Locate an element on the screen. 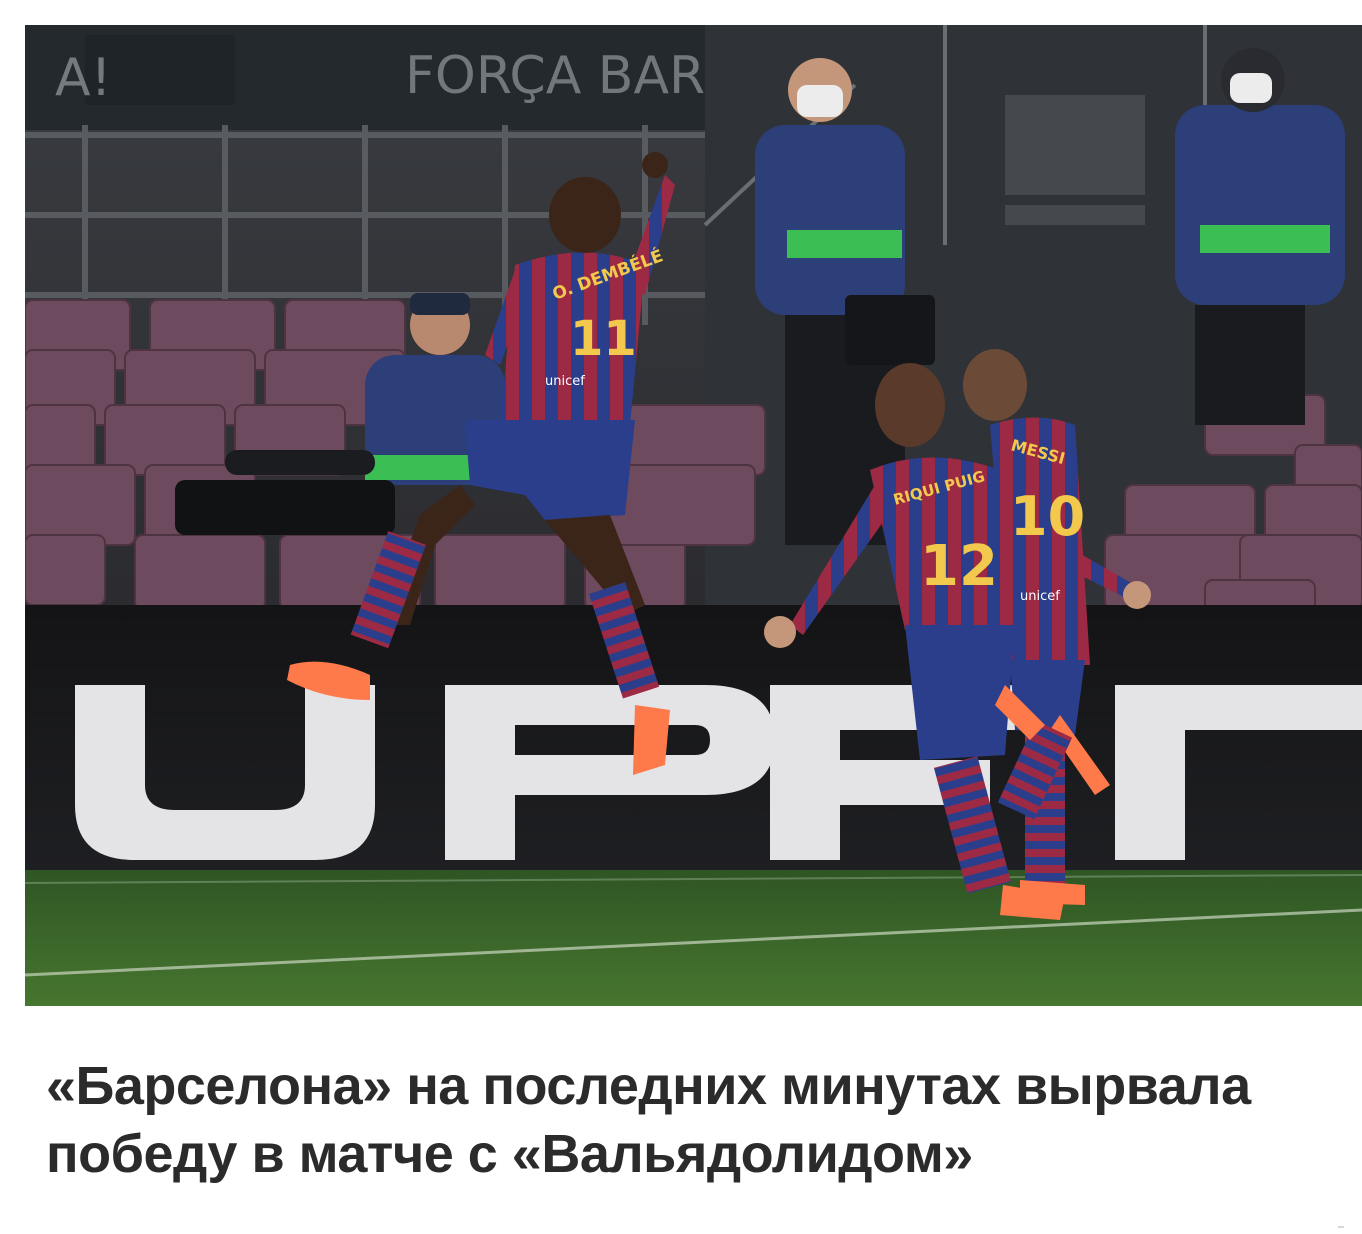 This screenshot has width=1362, height=1234. dembele-shirt-number: 11 is located at coordinates (603, 339).